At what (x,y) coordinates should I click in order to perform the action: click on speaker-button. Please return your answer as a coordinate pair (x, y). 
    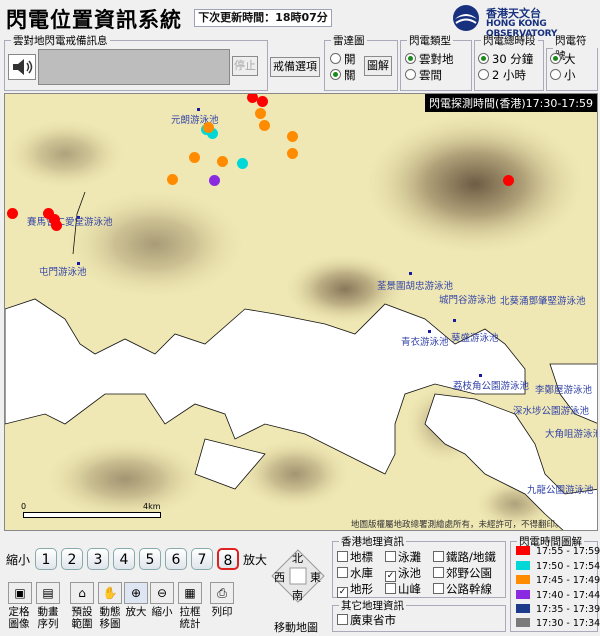
    Looking at the image, I should click on (22, 67).